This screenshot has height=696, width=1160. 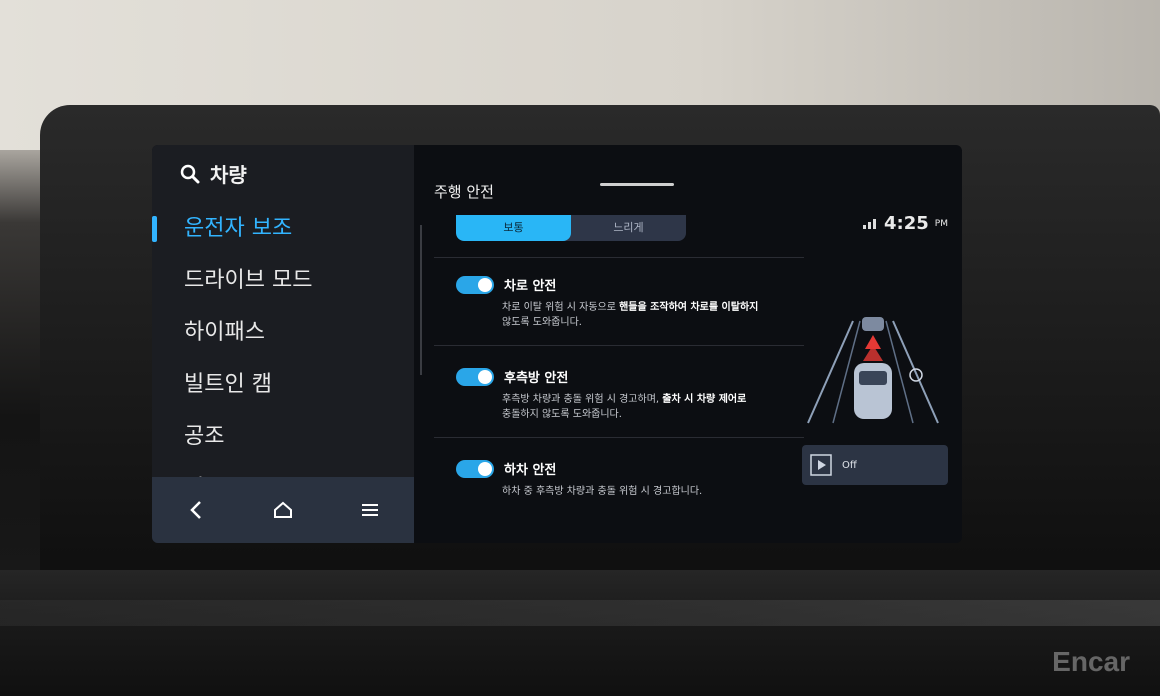 I want to click on panel-scrollbar, so click(x=421, y=300).